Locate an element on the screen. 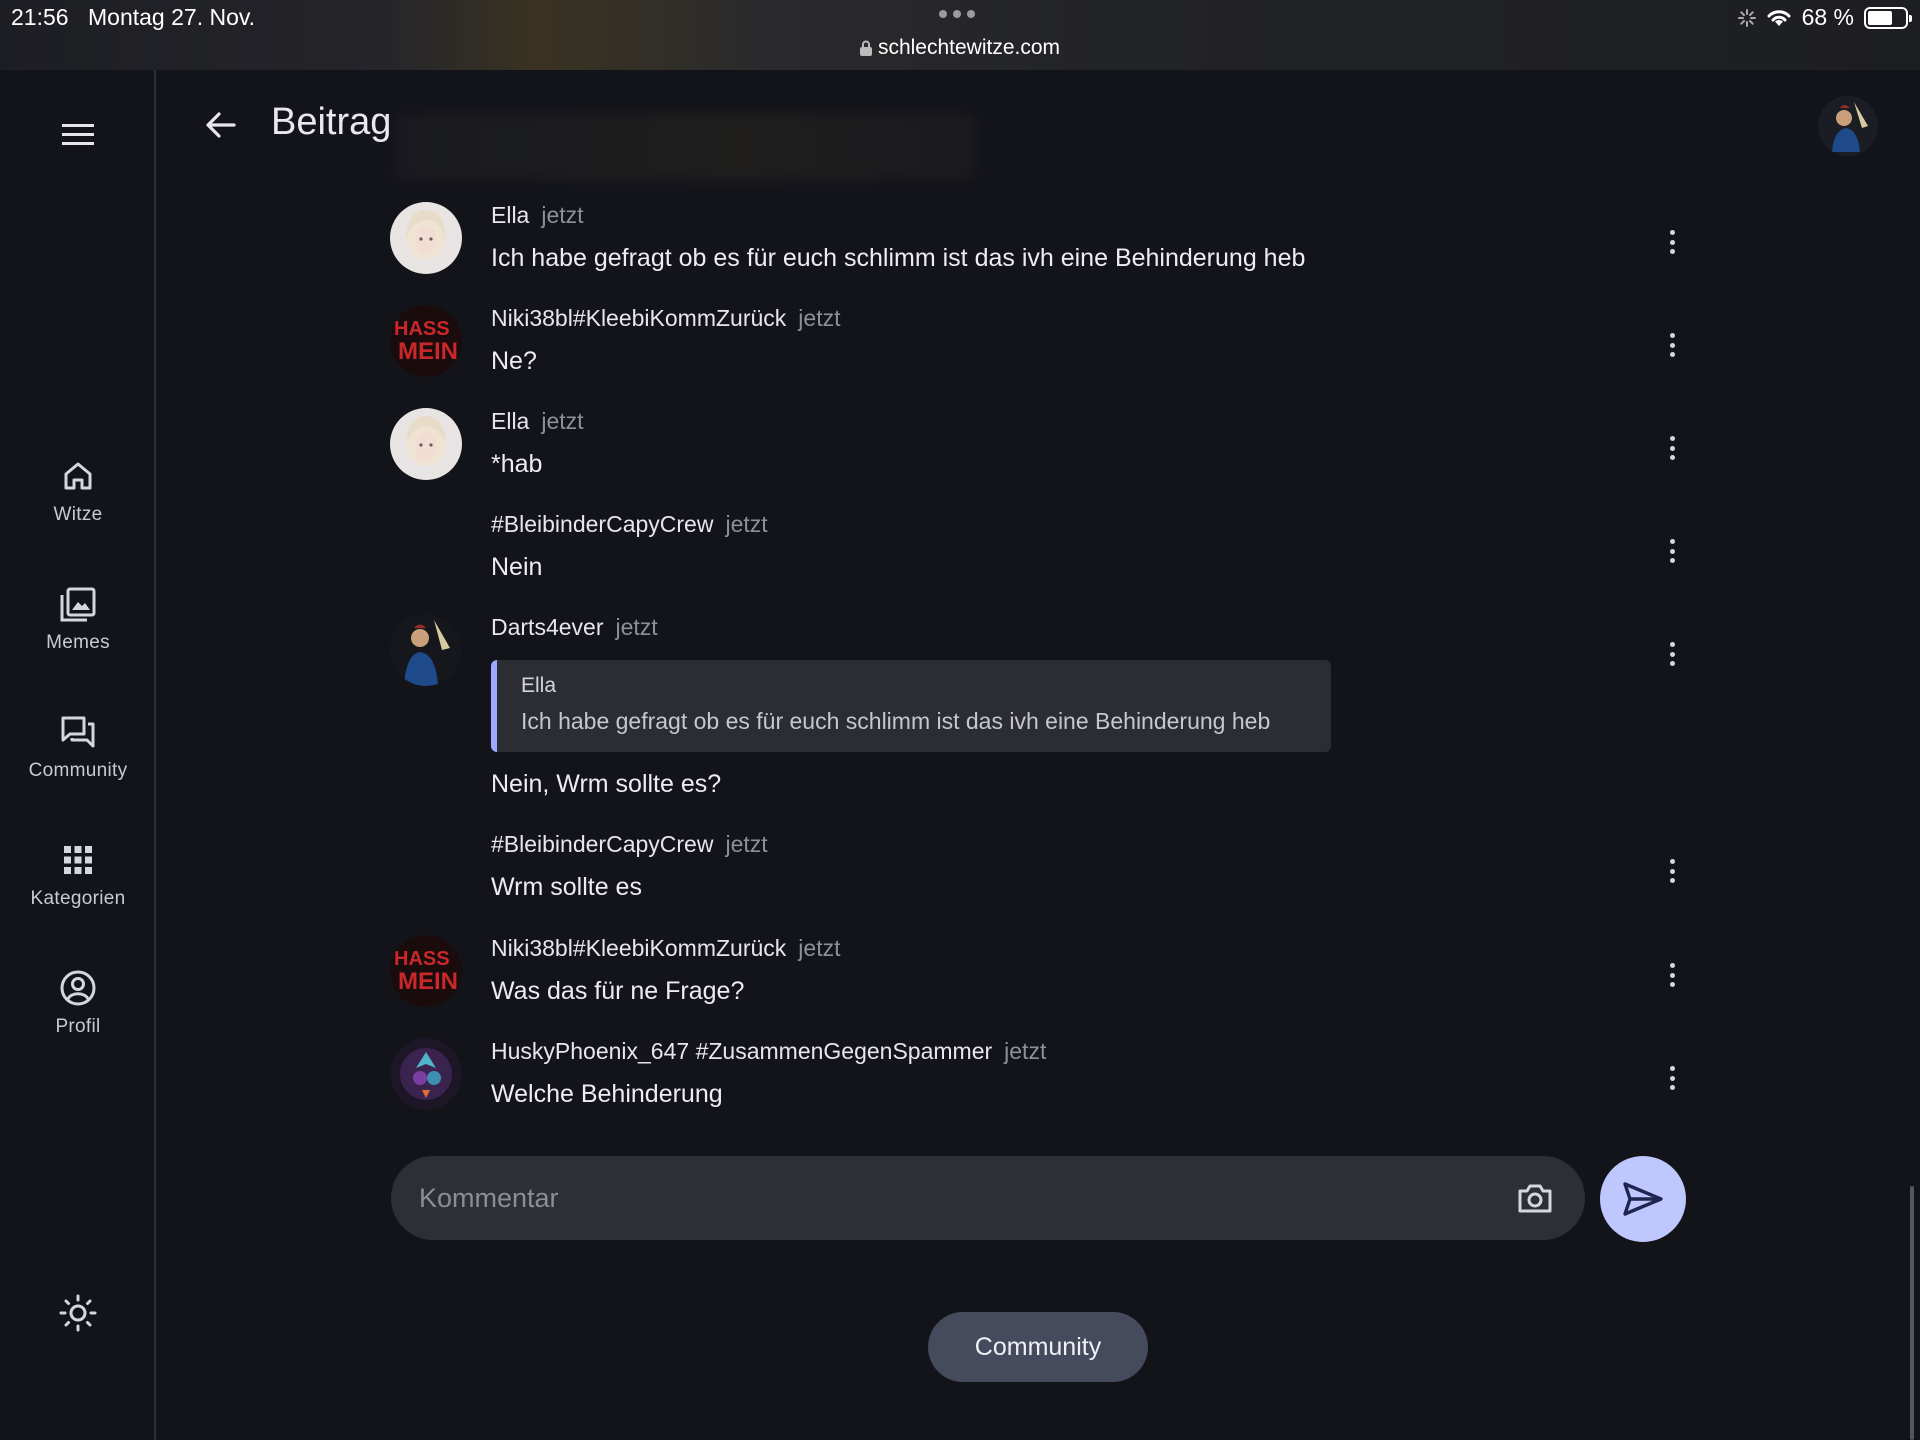 The image size is (1920, 1440). nav-item-profil: Profil is located at coordinates (78, 1003).